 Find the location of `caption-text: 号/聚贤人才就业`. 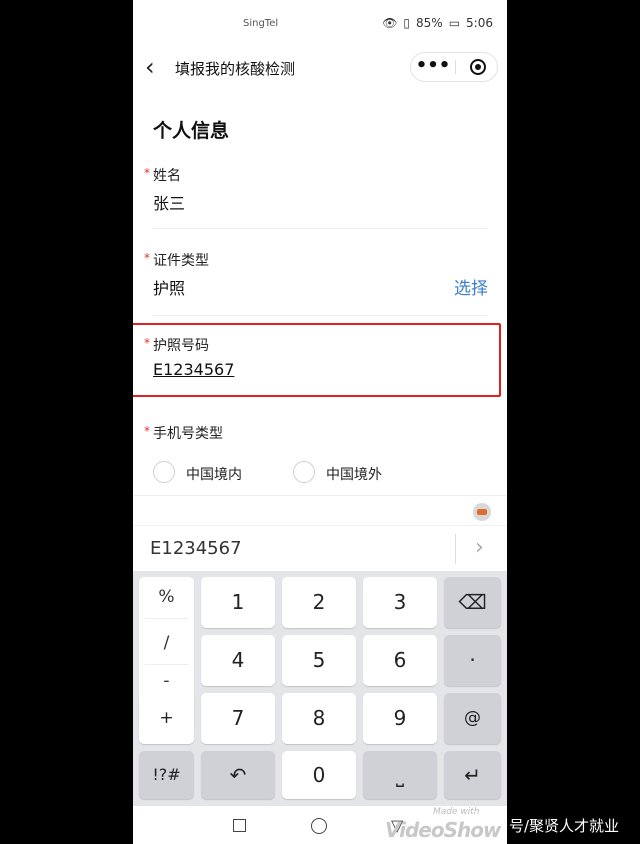

caption-text: 号/聚贤人才就业 is located at coordinates (564, 826).